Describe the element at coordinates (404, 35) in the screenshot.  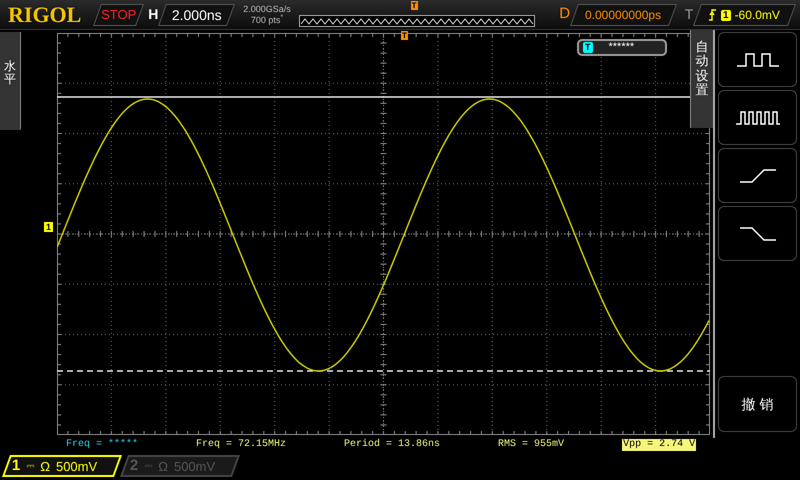
I see `trigger-marker: T` at that location.